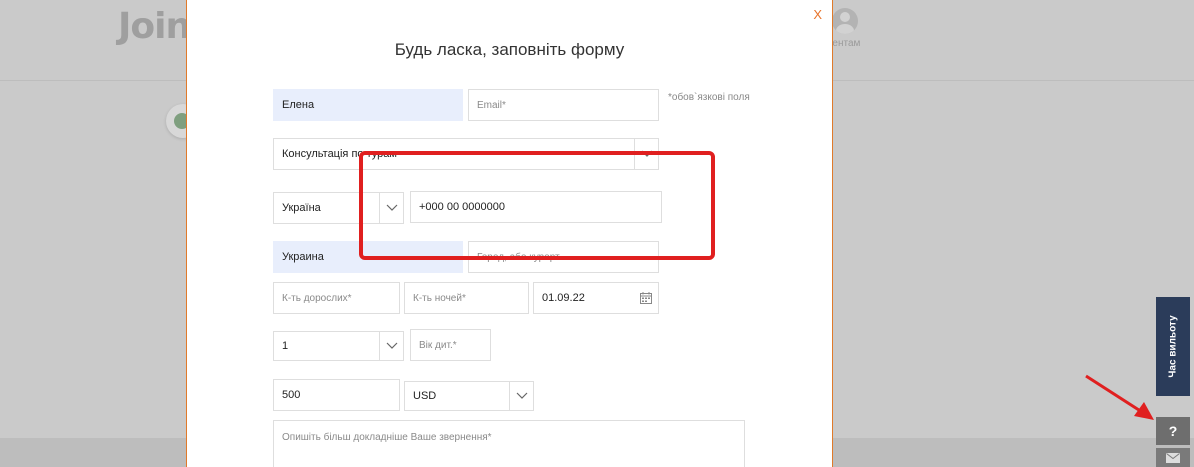 This screenshot has width=1194, height=467. What do you see at coordinates (469, 396) in the screenshot?
I see `currency-select: USD` at bounding box center [469, 396].